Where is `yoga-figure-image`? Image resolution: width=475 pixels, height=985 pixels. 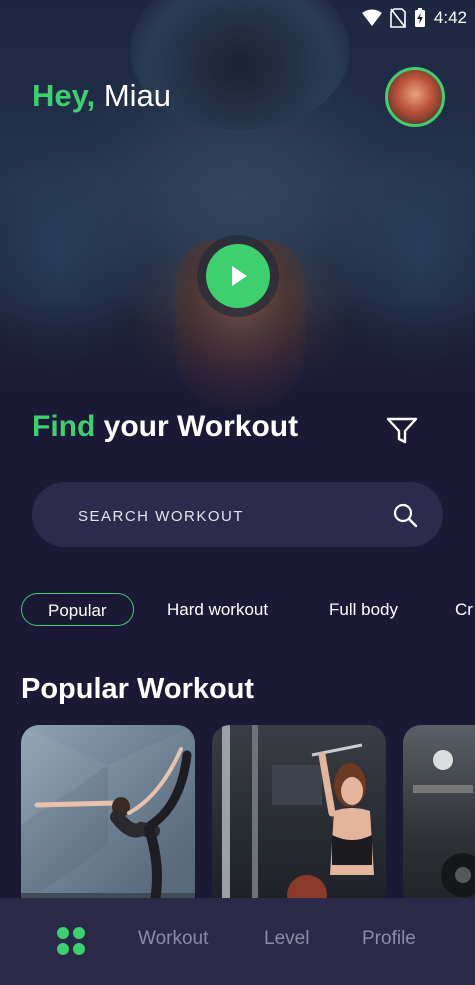 yoga-figure-image is located at coordinates (108, 815).